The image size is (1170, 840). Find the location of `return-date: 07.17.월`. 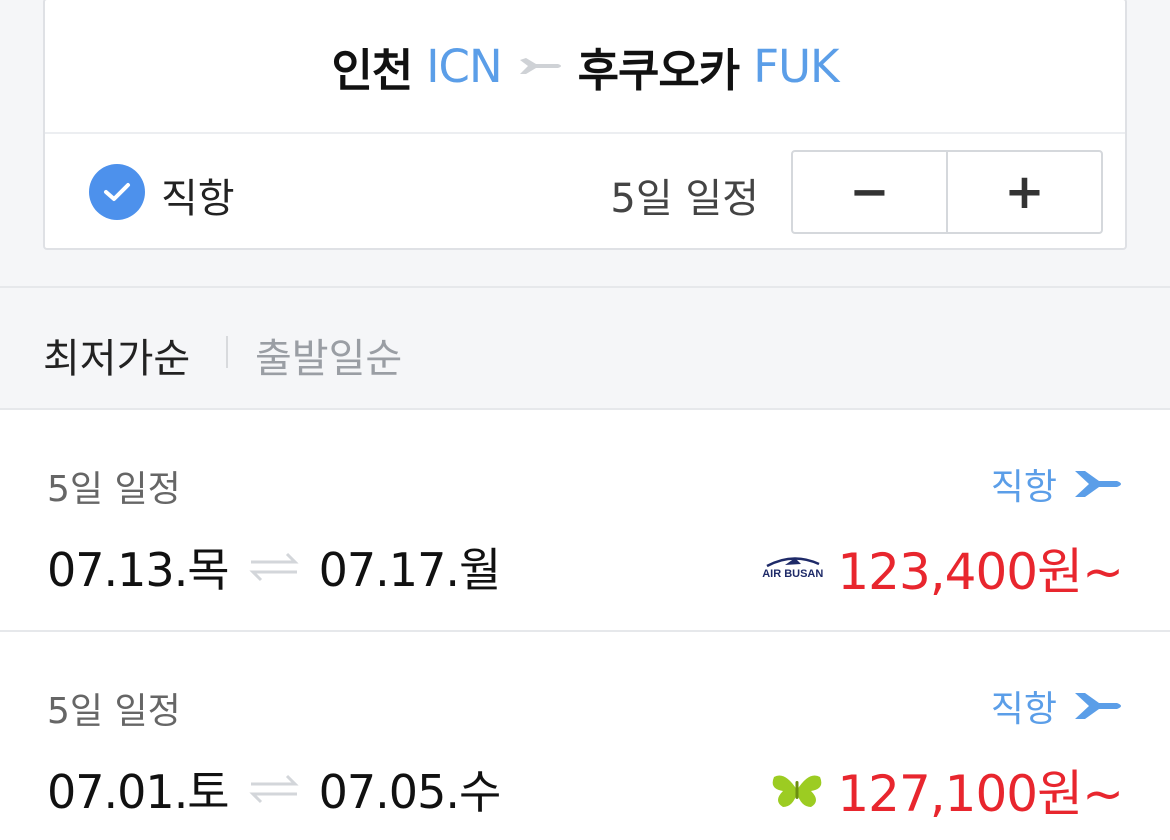

return-date: 07.17.월 is located at coordinates (410, 570).